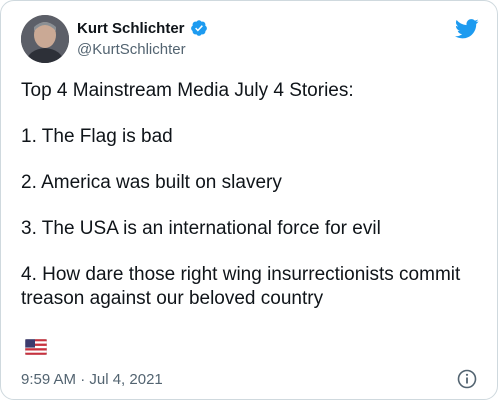  What do you see at coordinates (467, 379) in the screenshot?
I see `info-circle-icon` at bounding box center [467, 379].